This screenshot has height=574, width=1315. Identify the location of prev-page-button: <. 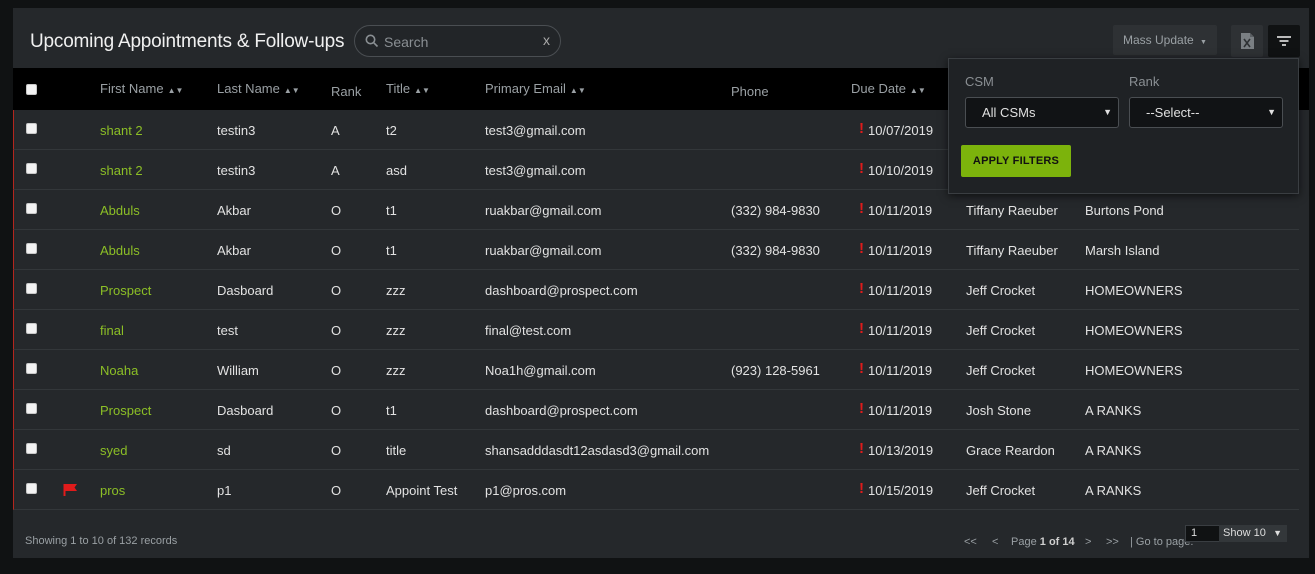
(995, 542).